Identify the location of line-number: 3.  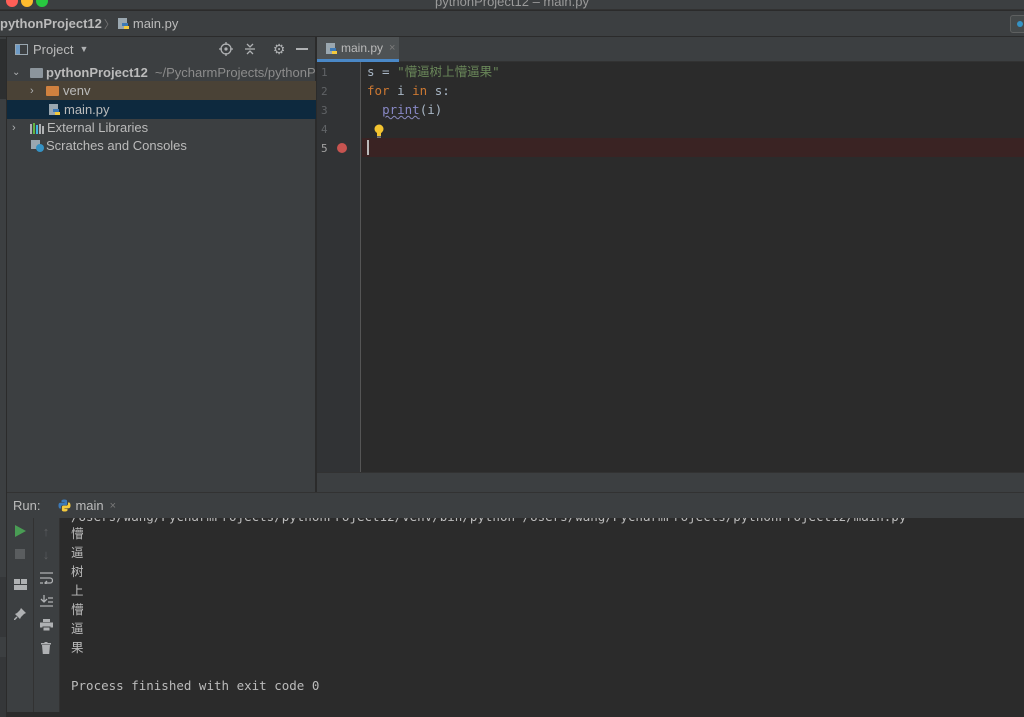
(324, 110).